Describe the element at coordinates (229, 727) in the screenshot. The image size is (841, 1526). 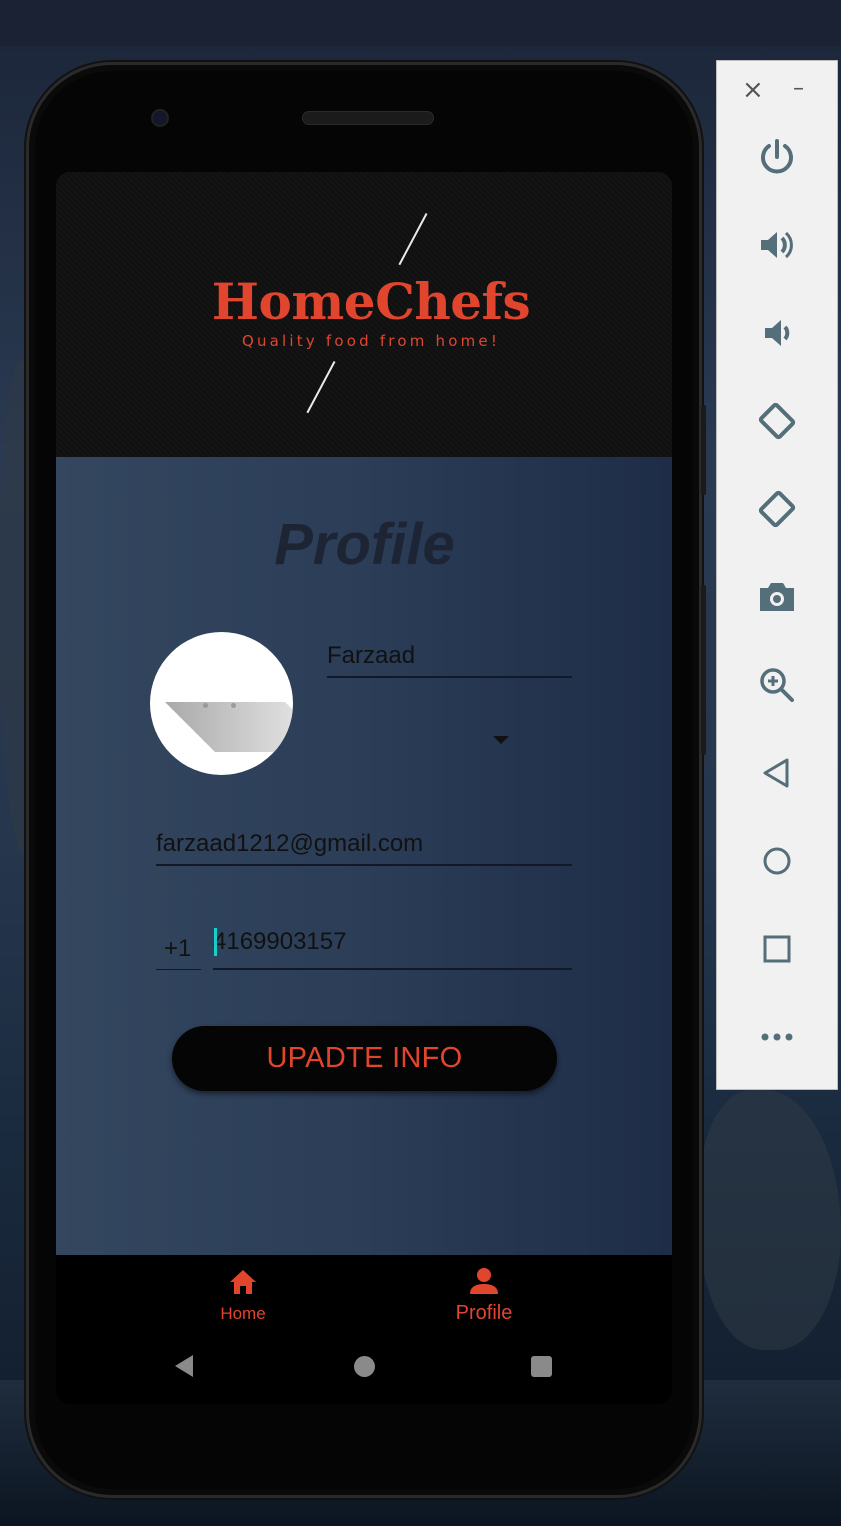
I see `avatar-placeholder-shadow` at that location.